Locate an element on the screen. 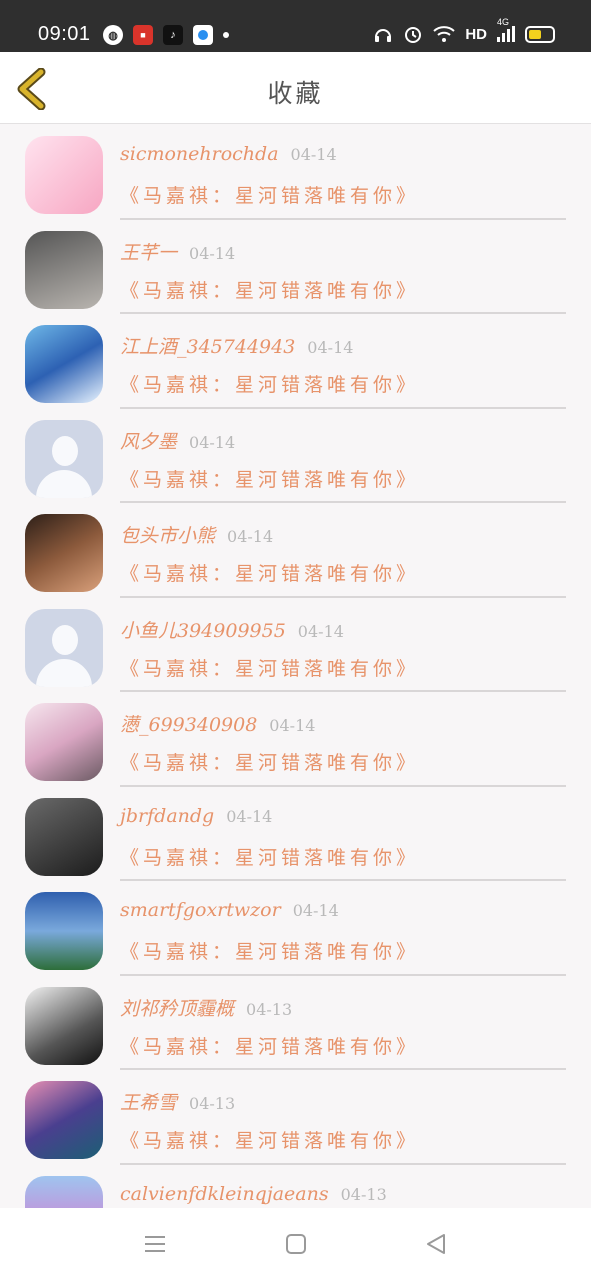  list-item: 刘祁矜顶霾概 04-13 《马嘉祺：星河错落唯有你》 is located at coordinates (295, 1023).